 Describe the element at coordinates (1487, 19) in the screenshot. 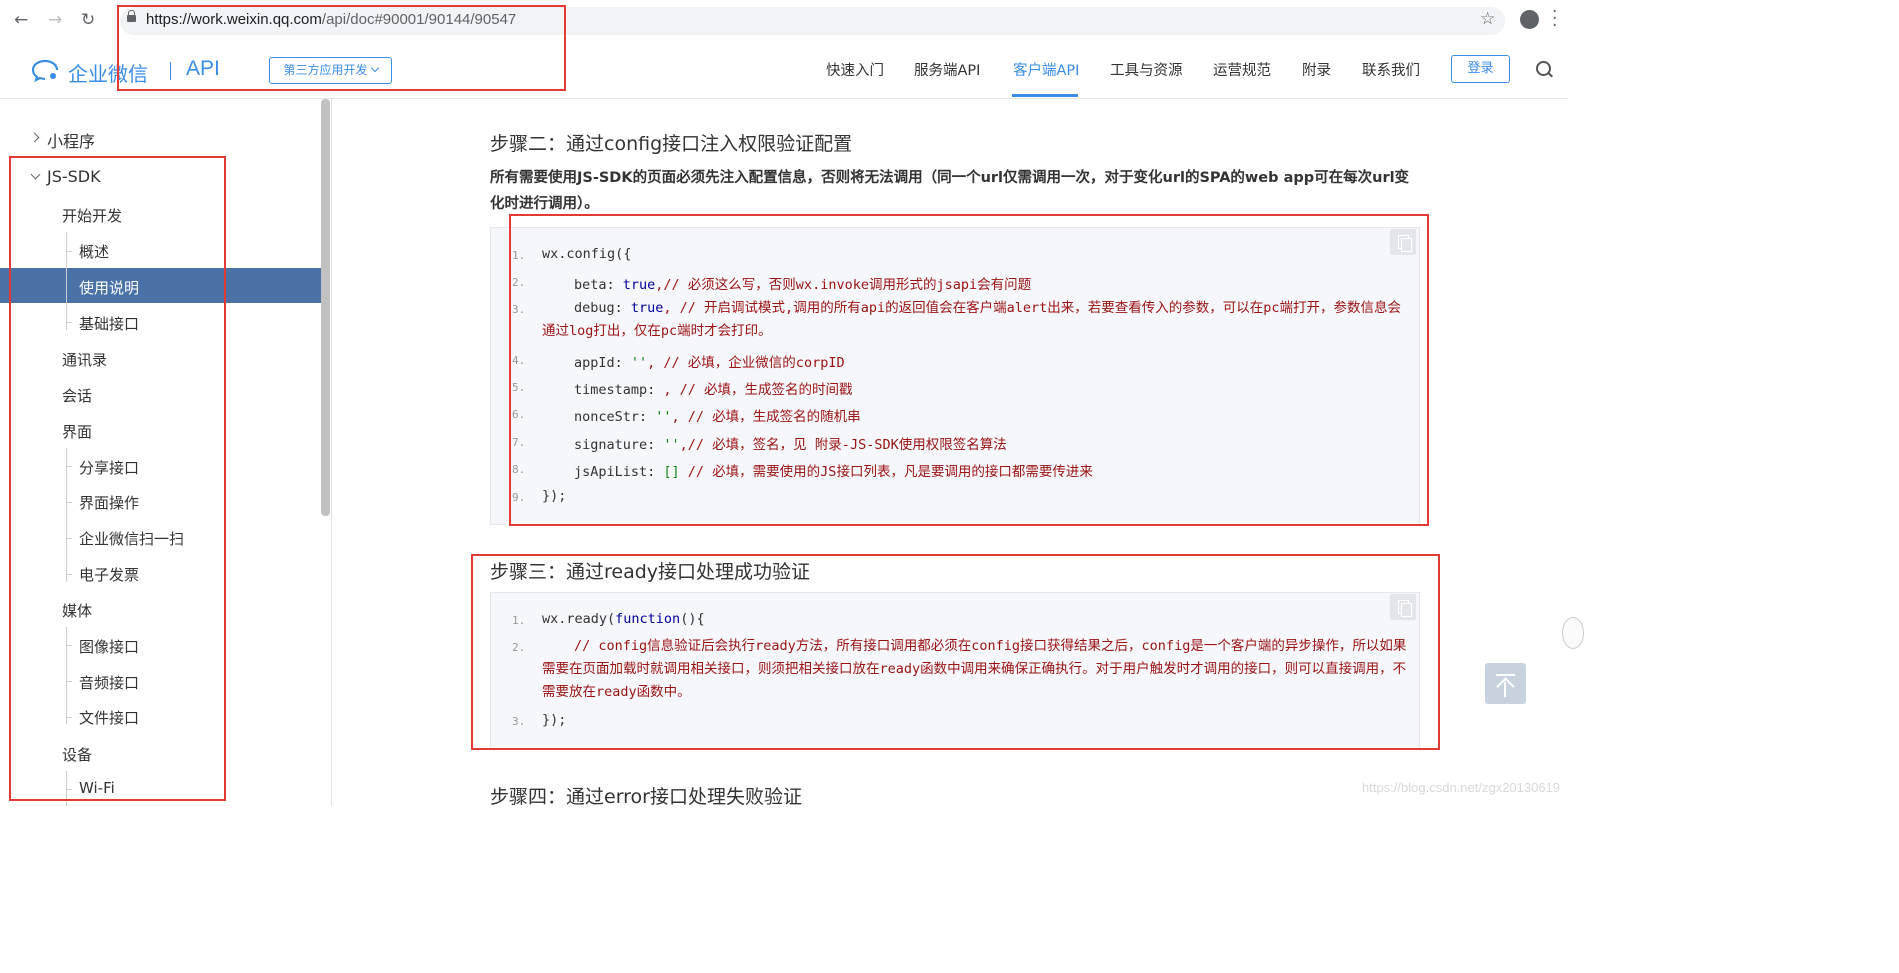

I see `bookmark-star-icon: ☆` at that location.